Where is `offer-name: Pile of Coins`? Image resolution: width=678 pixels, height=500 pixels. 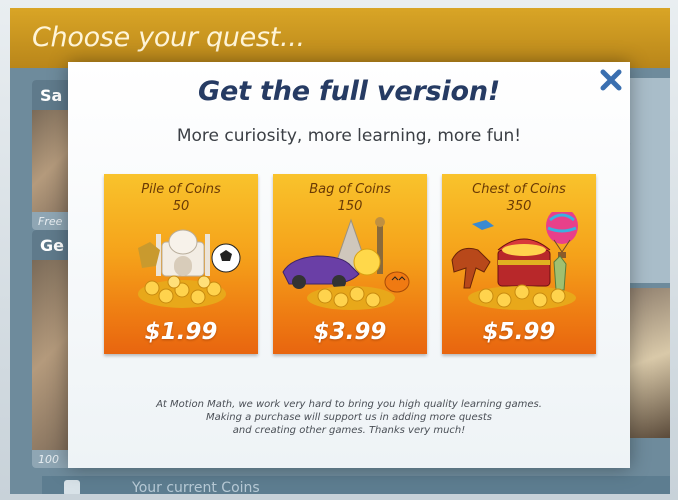 offer-name: Pile of Coins is located at coordinates (181, 189).